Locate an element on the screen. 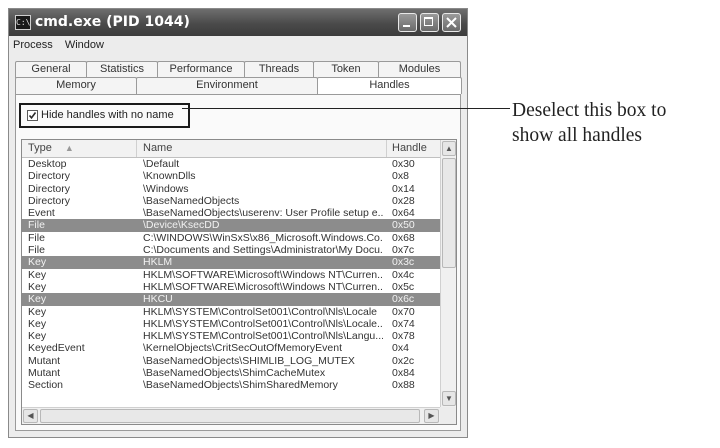 This screenshot has height=448, width=720. cell-handle: 0x5c is located at coordinates (403, 286).